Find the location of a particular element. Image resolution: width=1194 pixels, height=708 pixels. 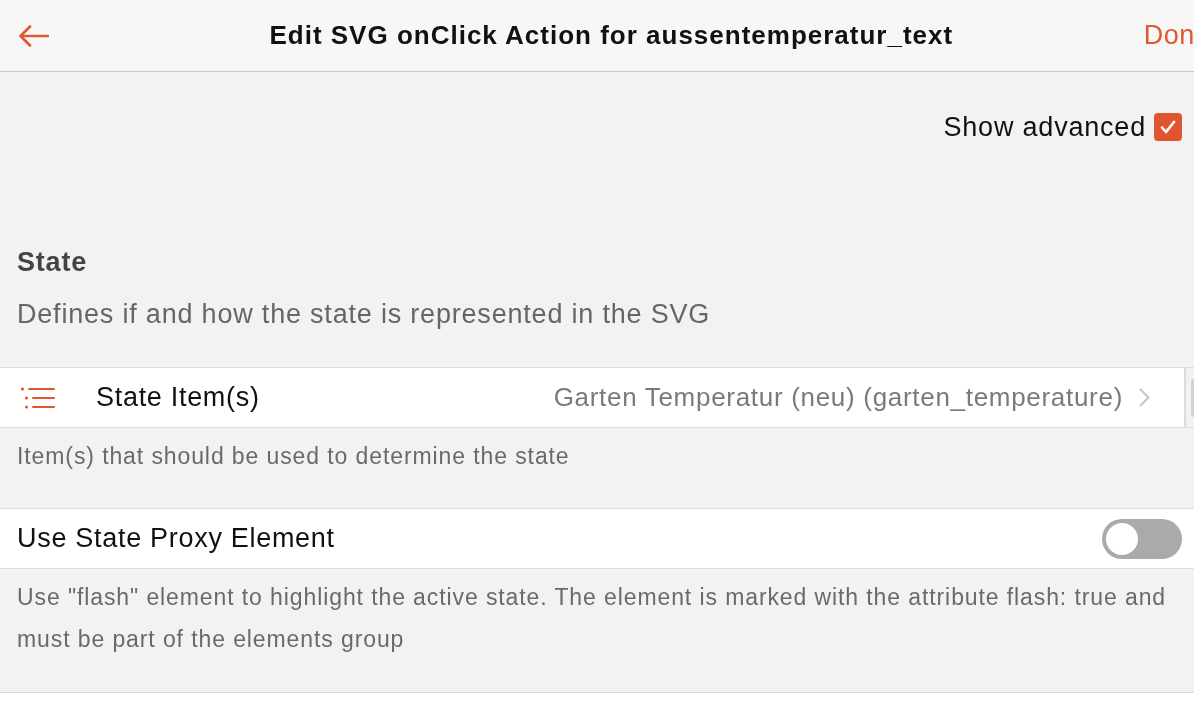

setting-hint: Item(s) that should be used to determine the state is located at coordinates (293, 456).